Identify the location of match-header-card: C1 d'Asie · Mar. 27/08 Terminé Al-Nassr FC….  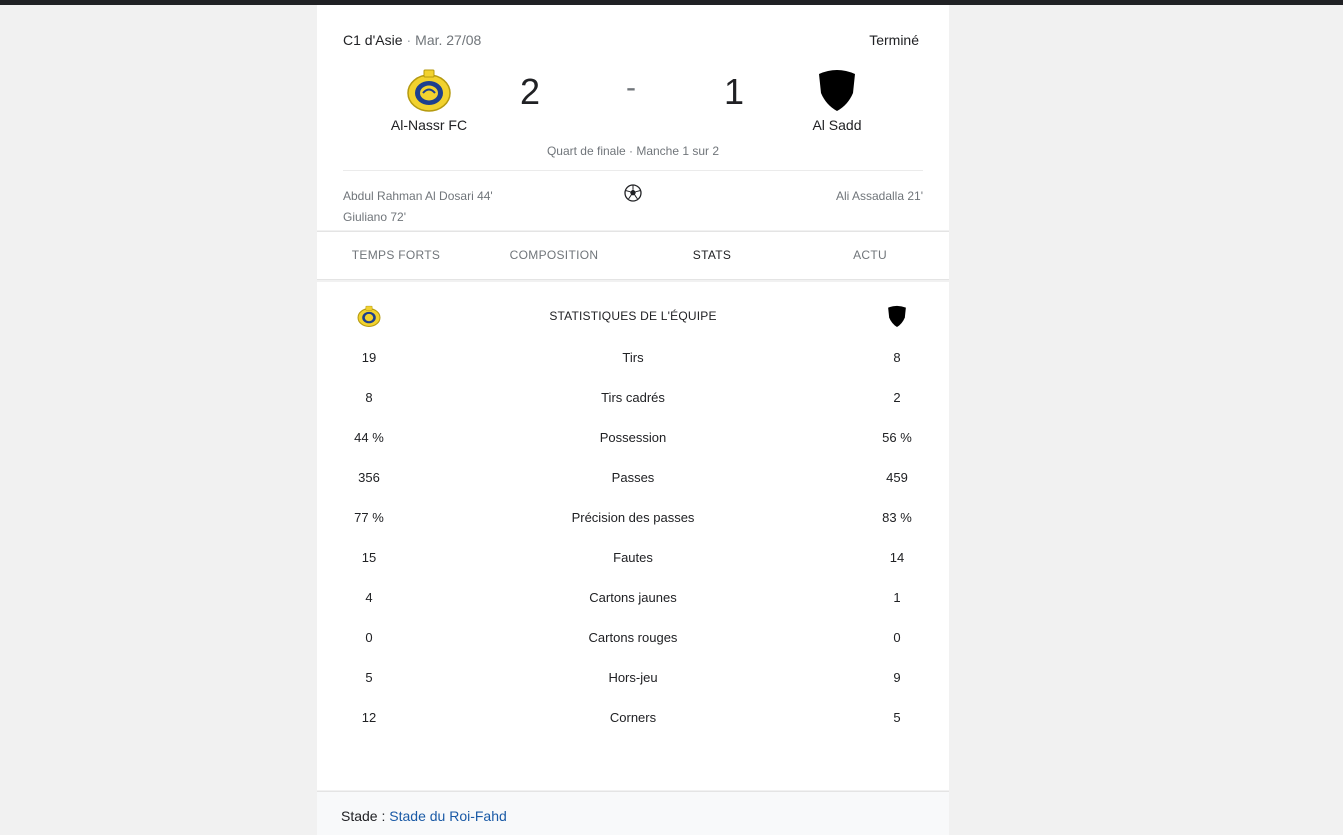
(633, 117).